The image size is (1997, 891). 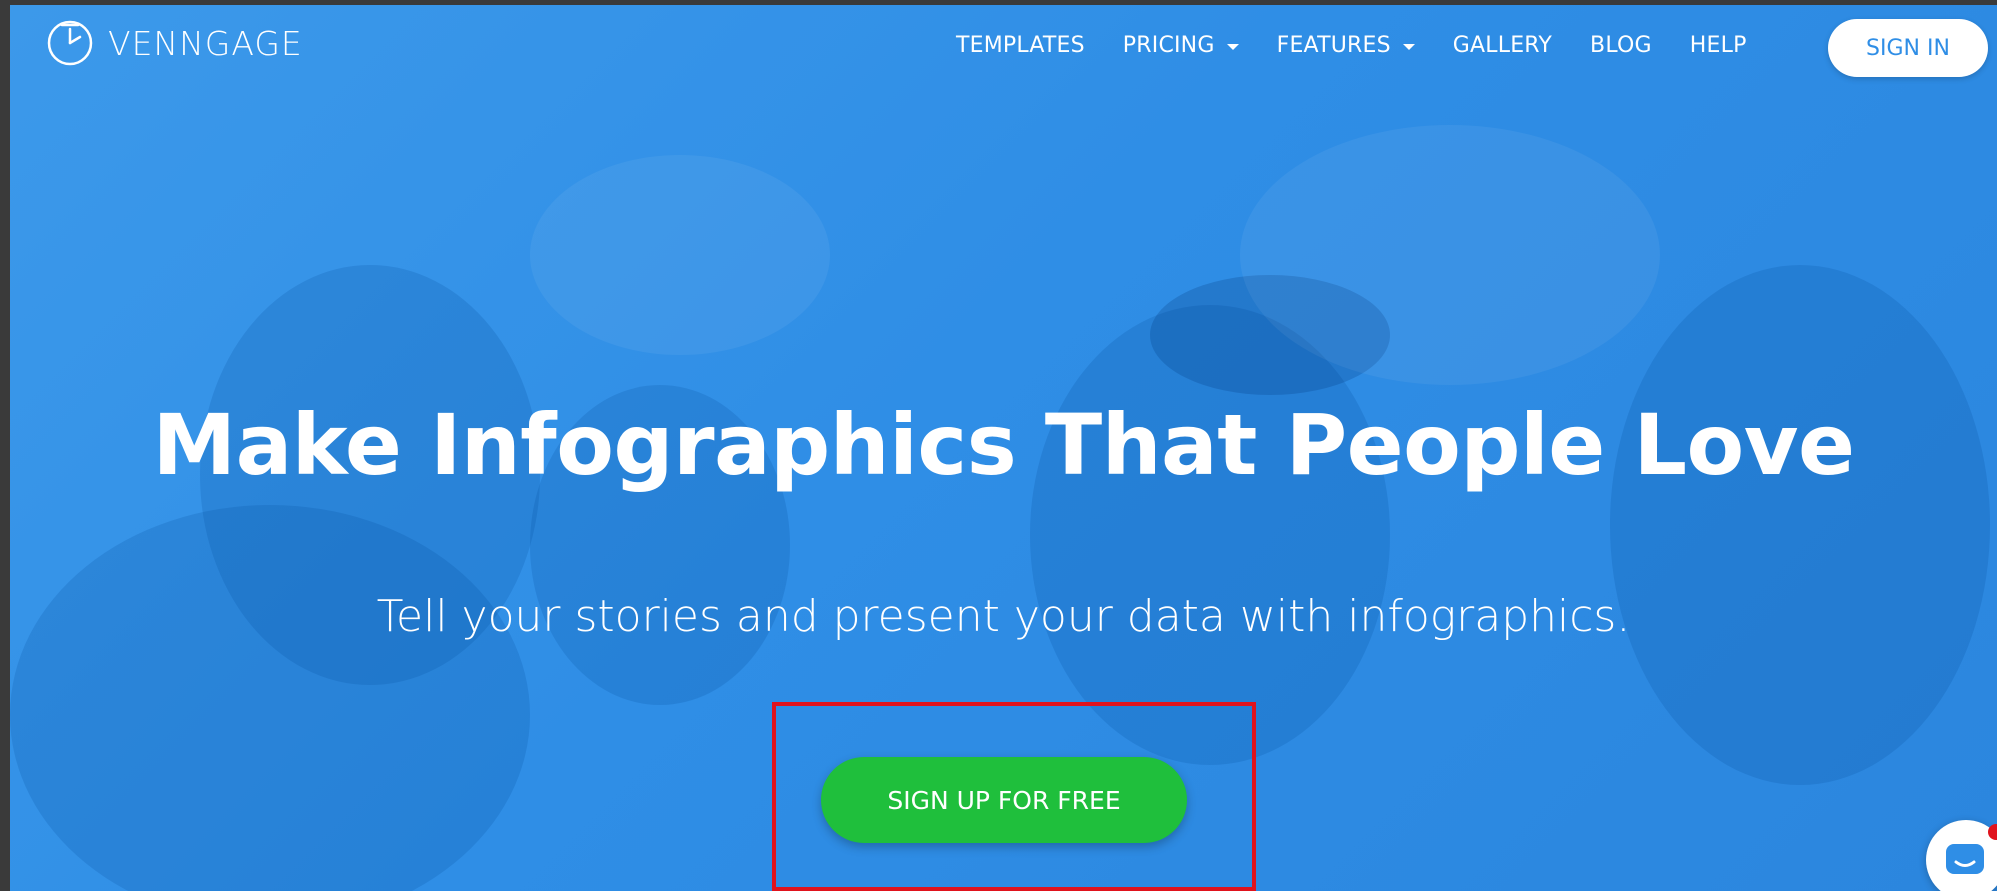 I want to click on chat-bubble-icon, so click(x=1965, y=859).